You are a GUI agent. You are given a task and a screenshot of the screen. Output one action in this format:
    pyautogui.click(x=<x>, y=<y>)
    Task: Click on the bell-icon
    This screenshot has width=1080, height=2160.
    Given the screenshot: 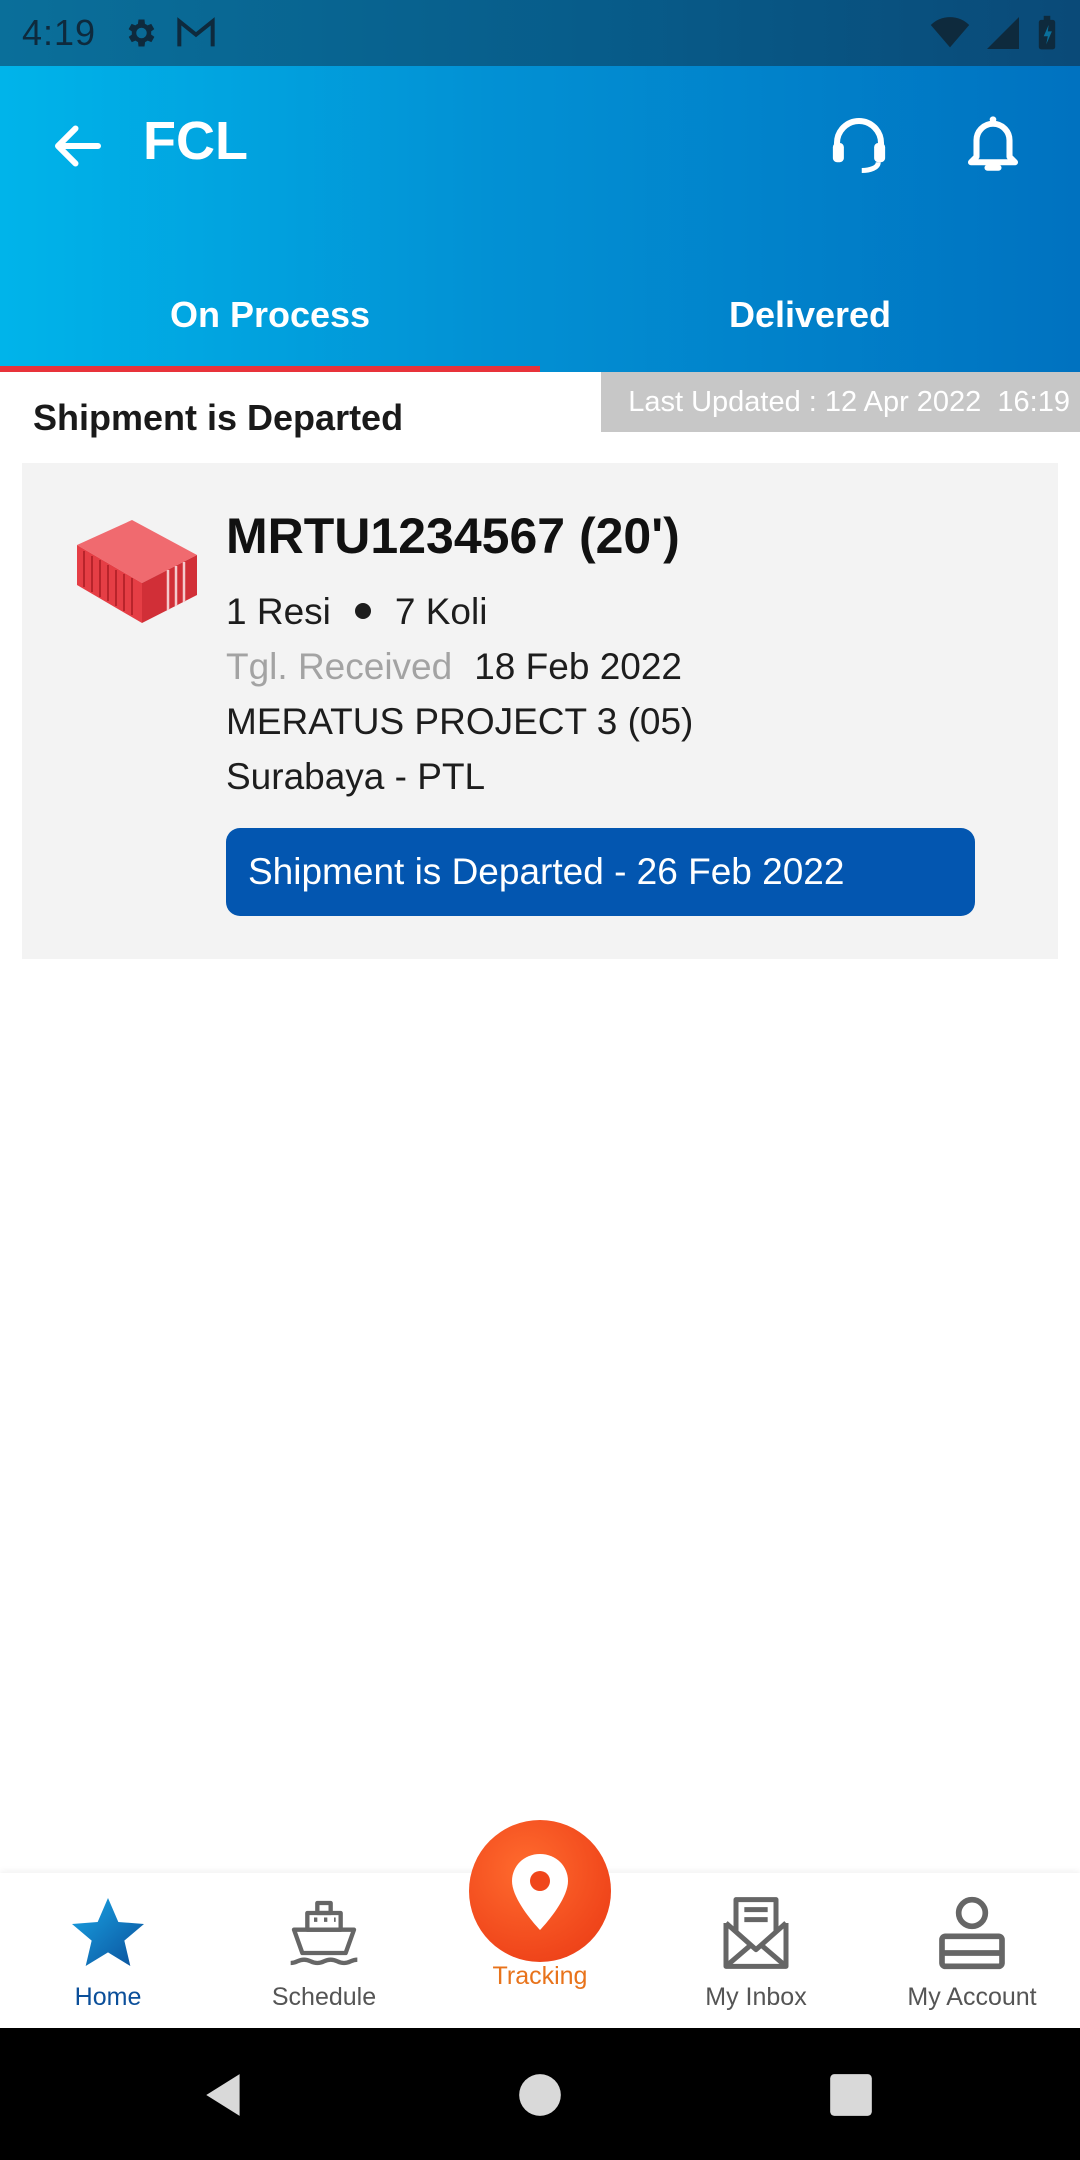 What is the action you would take?
    pyautogui.click(x=993, y=143)
    